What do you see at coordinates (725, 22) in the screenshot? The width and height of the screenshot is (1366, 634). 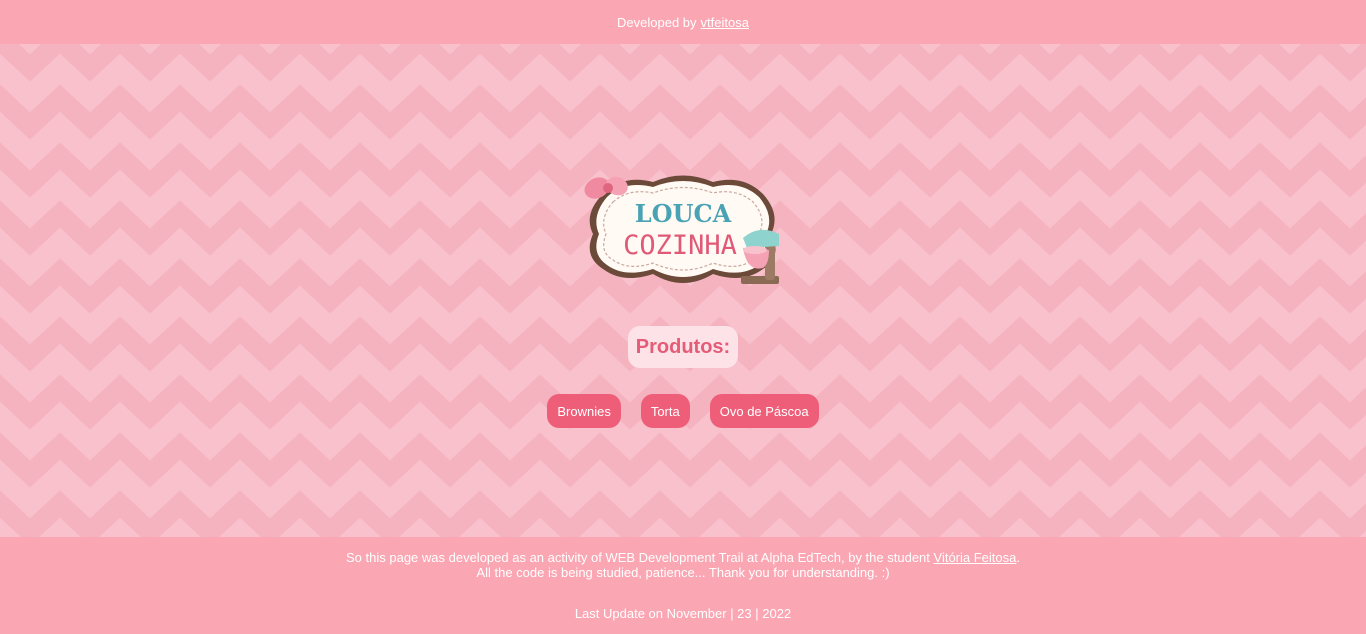 I see `developer-link: vtfeitosa` at bounding box center [725, 22].